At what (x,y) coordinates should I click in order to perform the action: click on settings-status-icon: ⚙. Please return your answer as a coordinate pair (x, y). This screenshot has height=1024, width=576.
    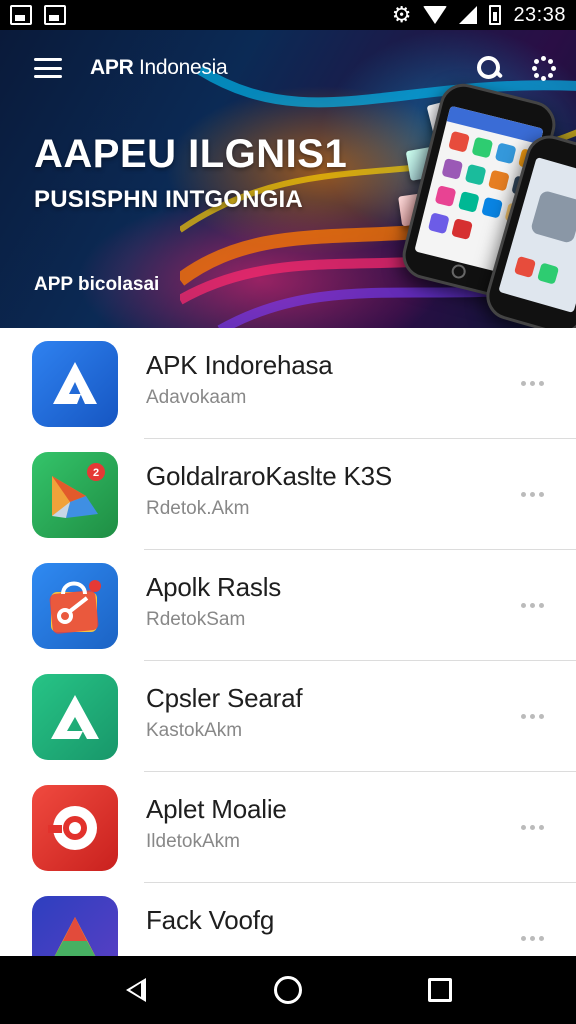
    Looking at the image, I should click on (401, 14).